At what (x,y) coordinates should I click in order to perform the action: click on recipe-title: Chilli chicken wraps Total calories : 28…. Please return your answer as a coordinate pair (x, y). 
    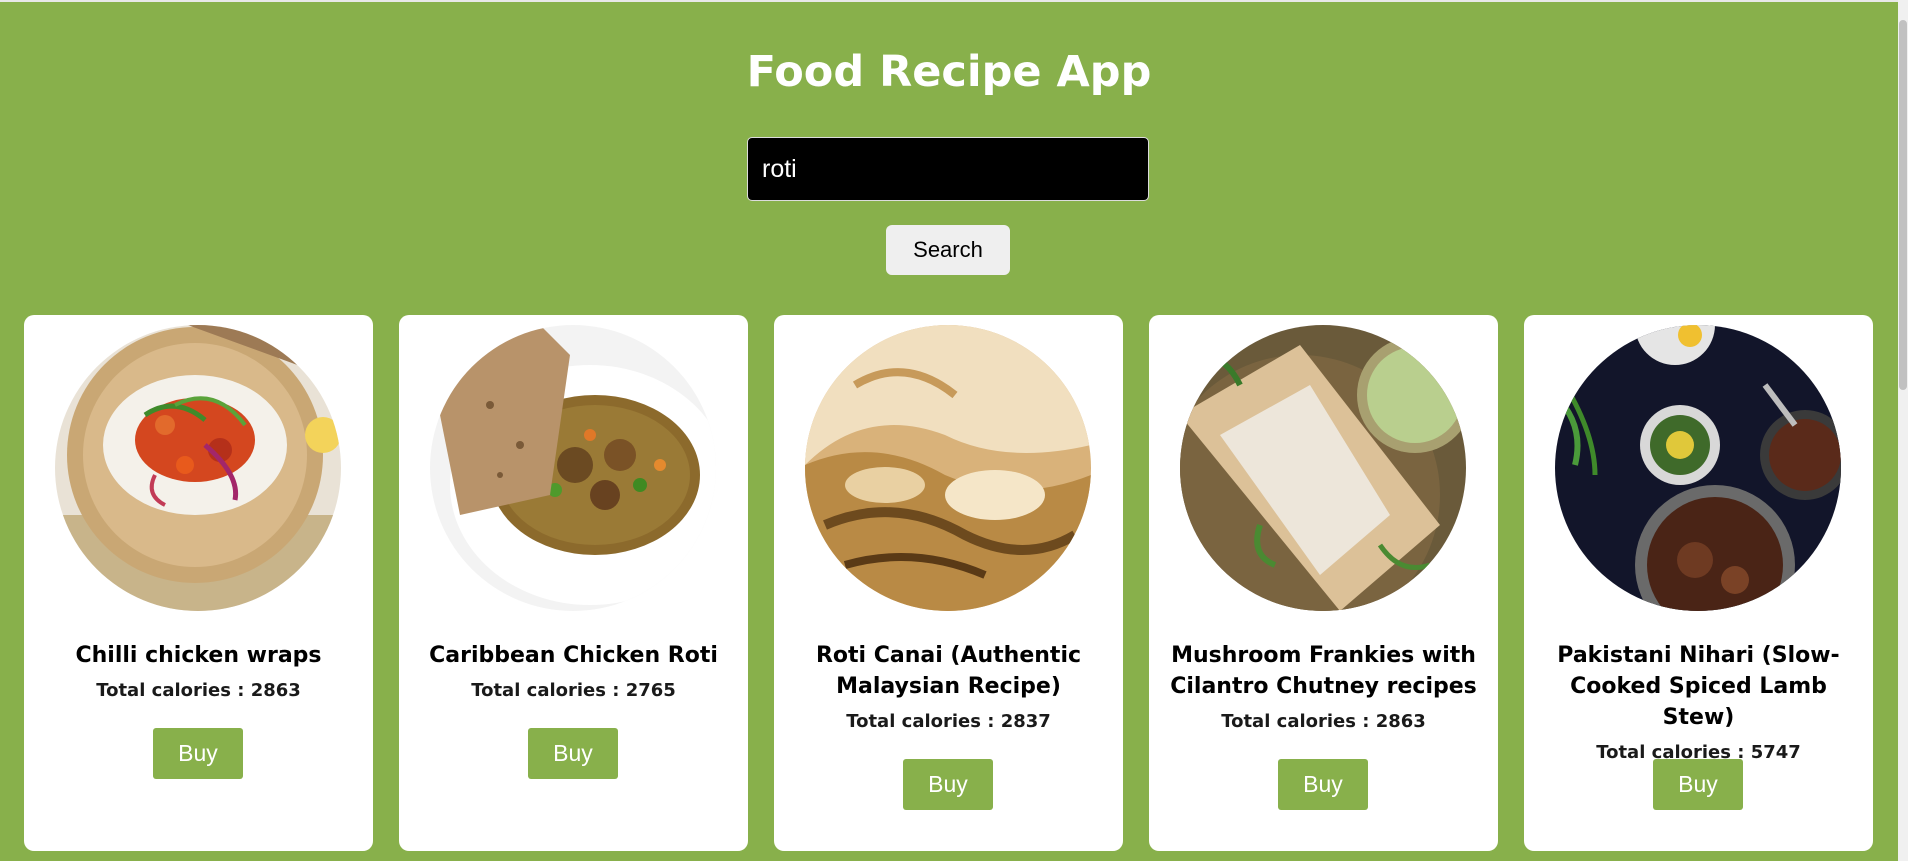
    Looking at the image, I should click on (198, 673).